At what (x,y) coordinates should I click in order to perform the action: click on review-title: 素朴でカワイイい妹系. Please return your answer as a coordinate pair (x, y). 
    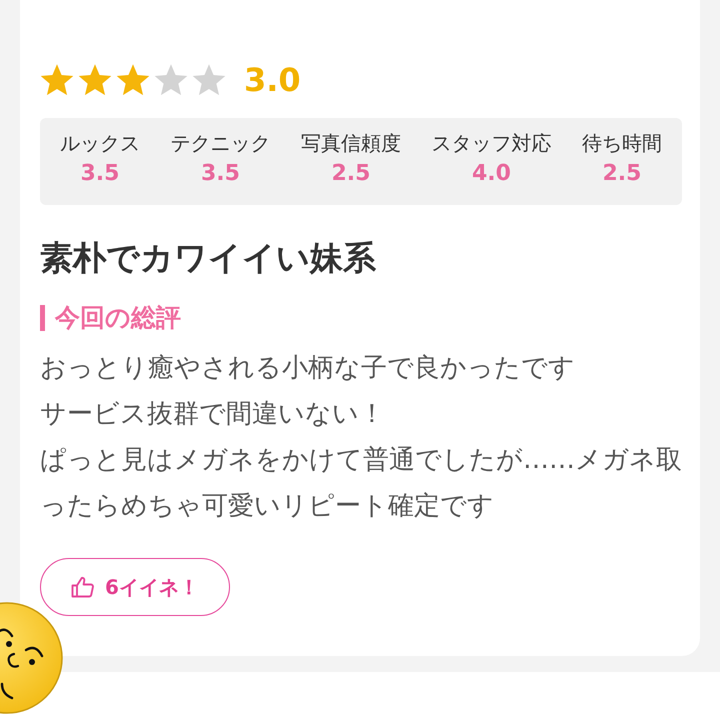
    Looking at the image, I should click on (208, 258).